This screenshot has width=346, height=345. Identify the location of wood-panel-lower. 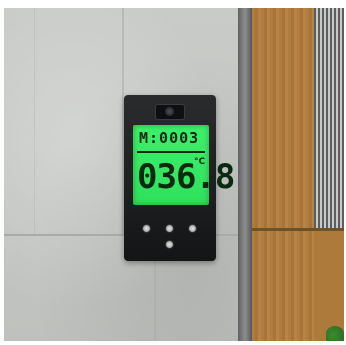
(329, 286).